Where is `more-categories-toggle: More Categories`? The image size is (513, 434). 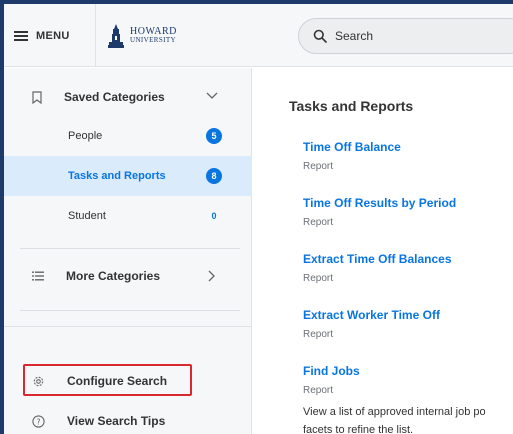 more-categories-toggle: More Categories is located at coordinates (128, 276).